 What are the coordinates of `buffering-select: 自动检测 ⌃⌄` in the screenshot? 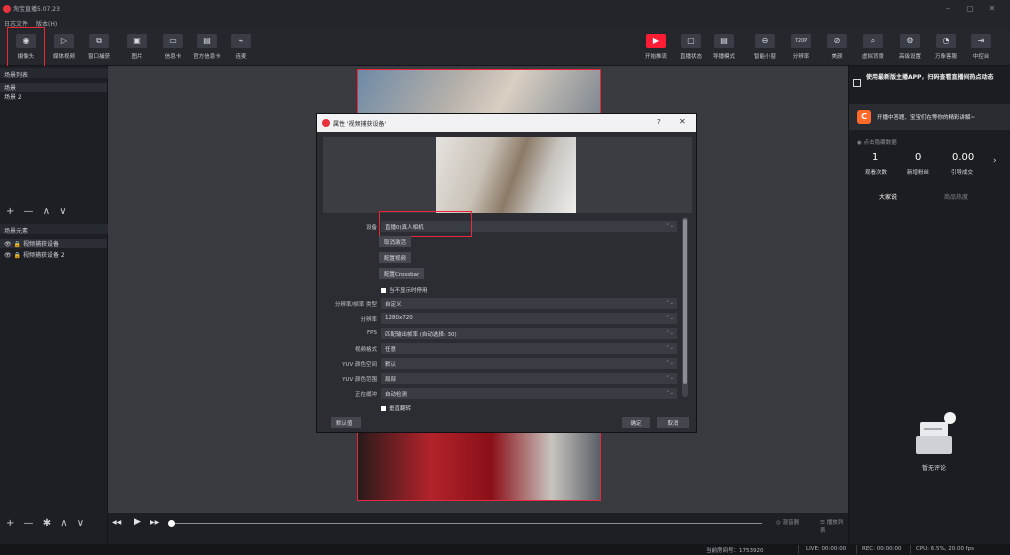 It's located at (529, 393).